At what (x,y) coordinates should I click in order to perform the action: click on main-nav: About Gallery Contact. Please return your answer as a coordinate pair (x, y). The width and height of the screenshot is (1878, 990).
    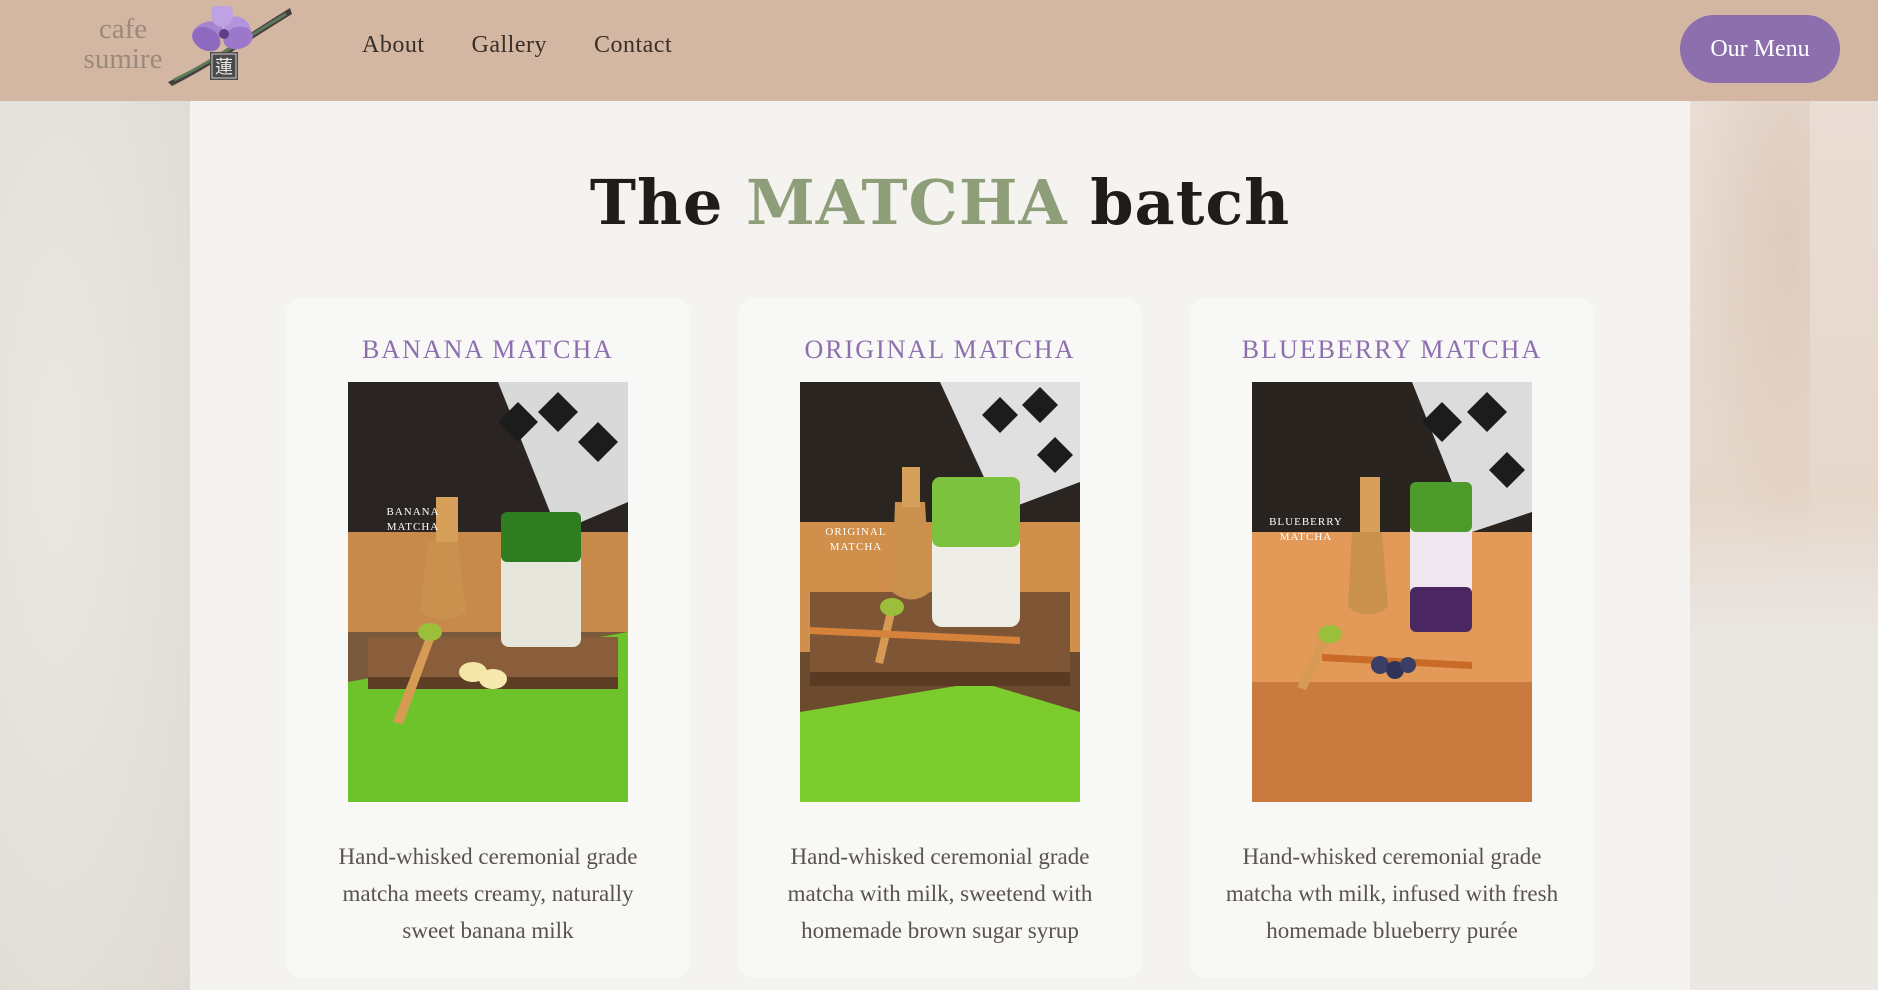
    Looking at the image, I should click on (517, 45).